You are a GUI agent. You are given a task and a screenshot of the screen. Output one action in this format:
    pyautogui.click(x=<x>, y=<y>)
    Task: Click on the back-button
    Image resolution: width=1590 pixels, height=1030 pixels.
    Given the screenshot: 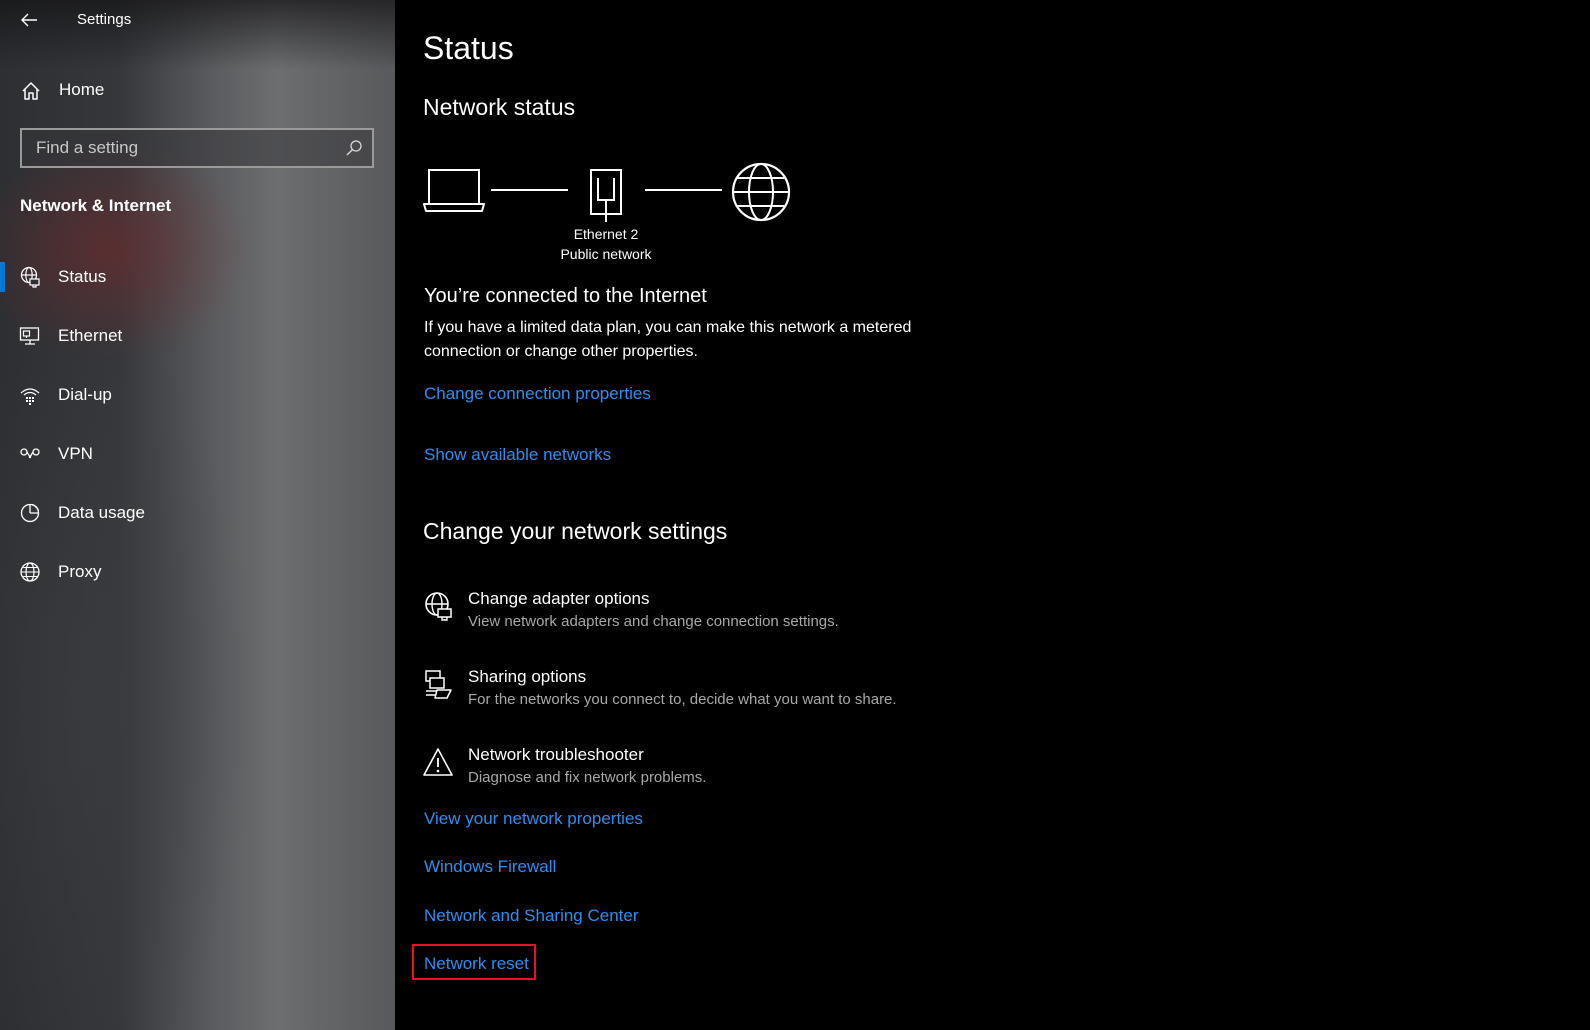 What is the action you would take?
    pyautogui.click(x=29, y=20)
    